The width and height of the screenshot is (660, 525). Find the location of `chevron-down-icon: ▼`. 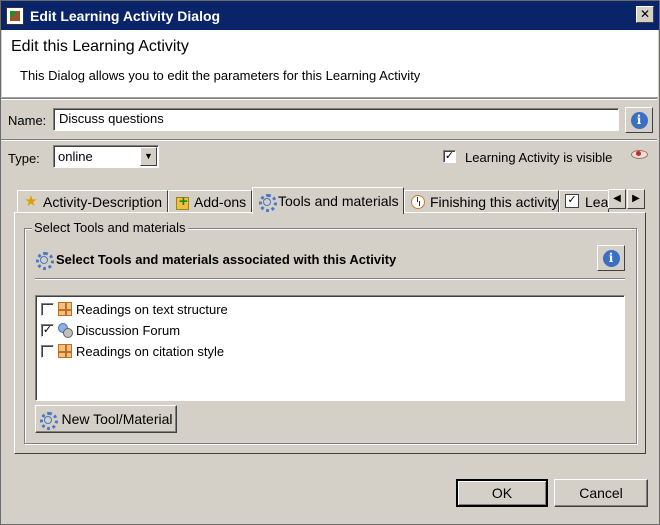

chevron-down-icon: ▼ is located at coordinates (148, 156).